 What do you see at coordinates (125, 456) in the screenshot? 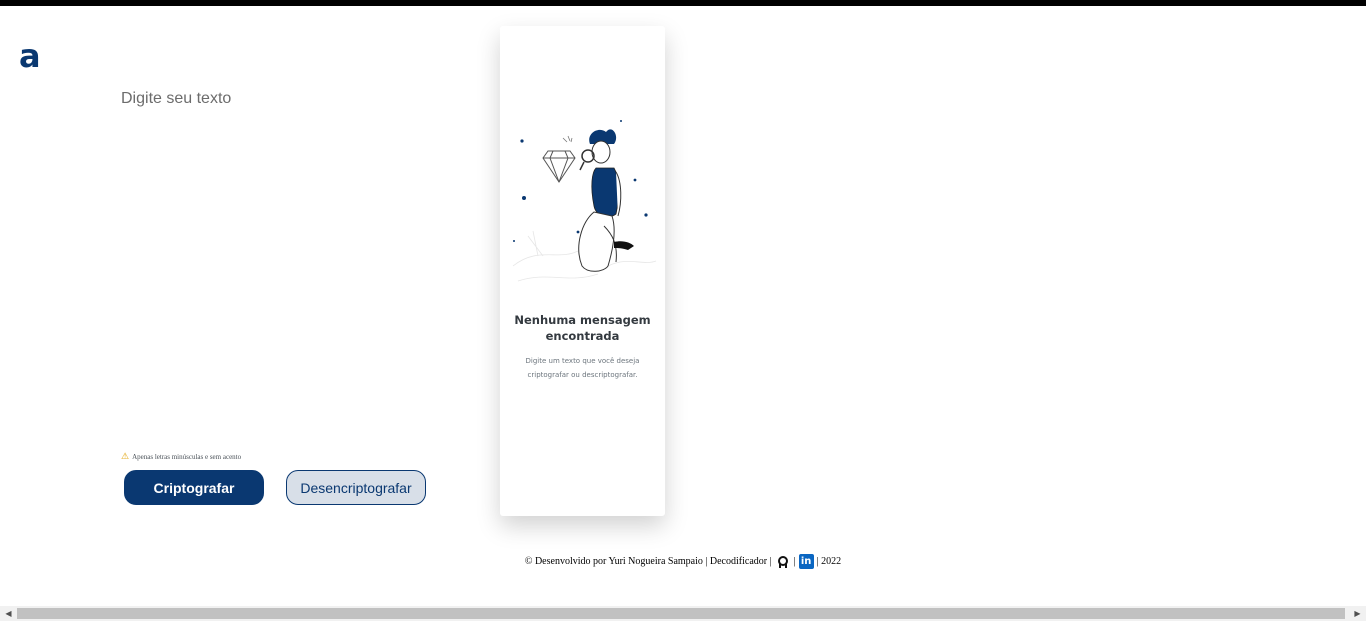
I see `warning-icon: ⚠` at bounding box center [125, 456].